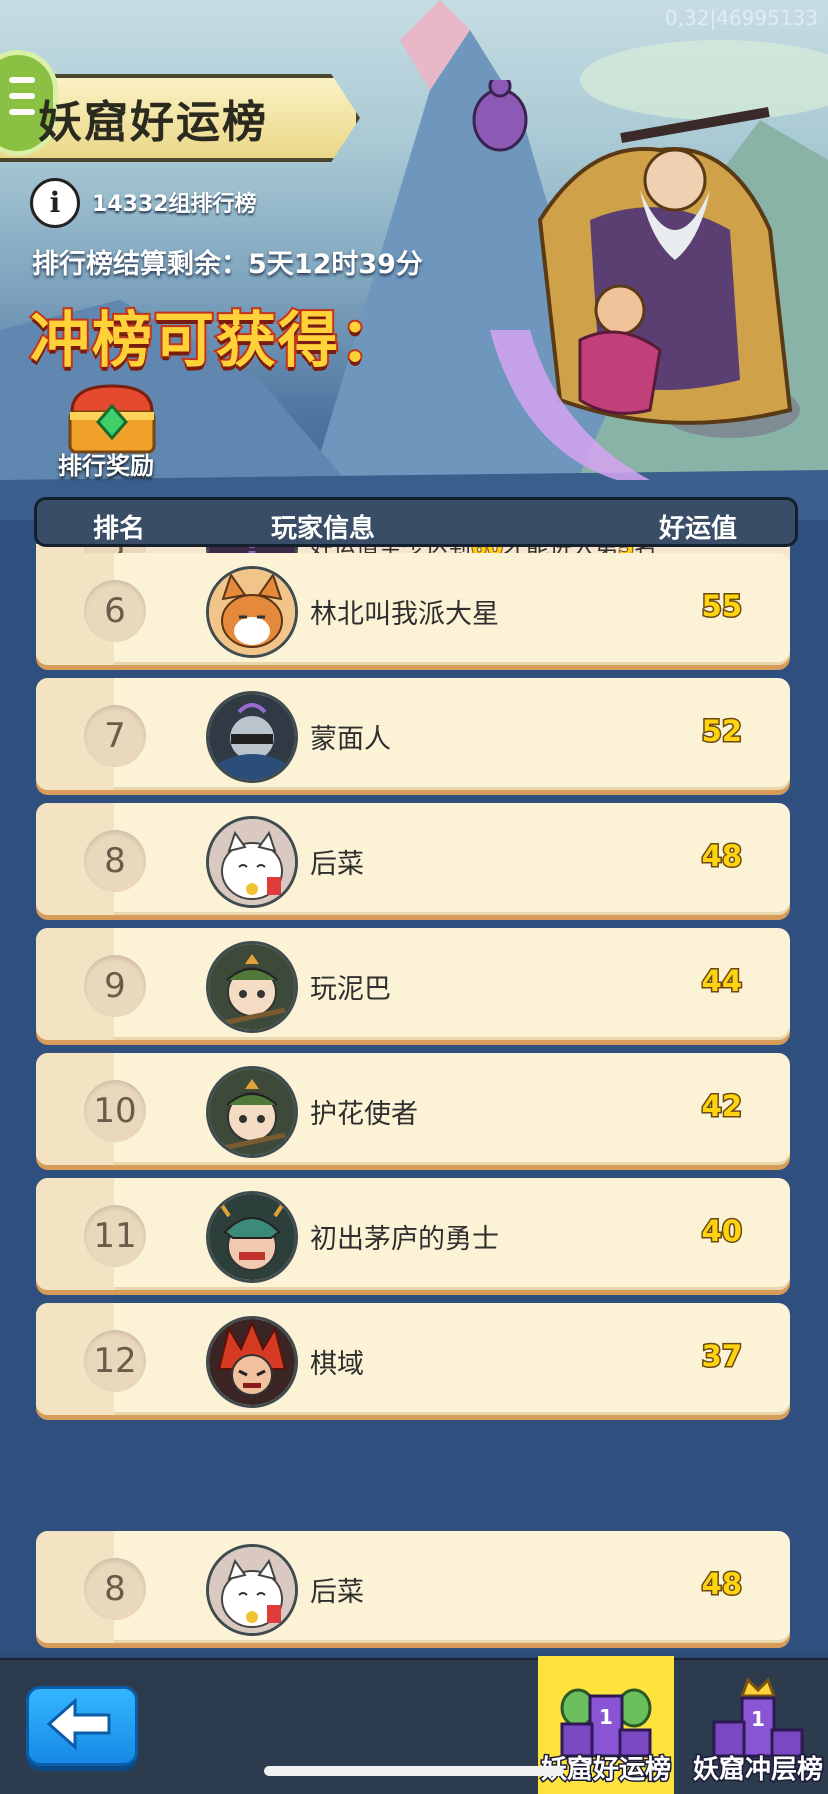 The image size is (828, 1794). What do you see at coordinates (153, 122) in the screenshot?
I see `page-title: 妖窟好运榜` at bounding box center [153, 122].